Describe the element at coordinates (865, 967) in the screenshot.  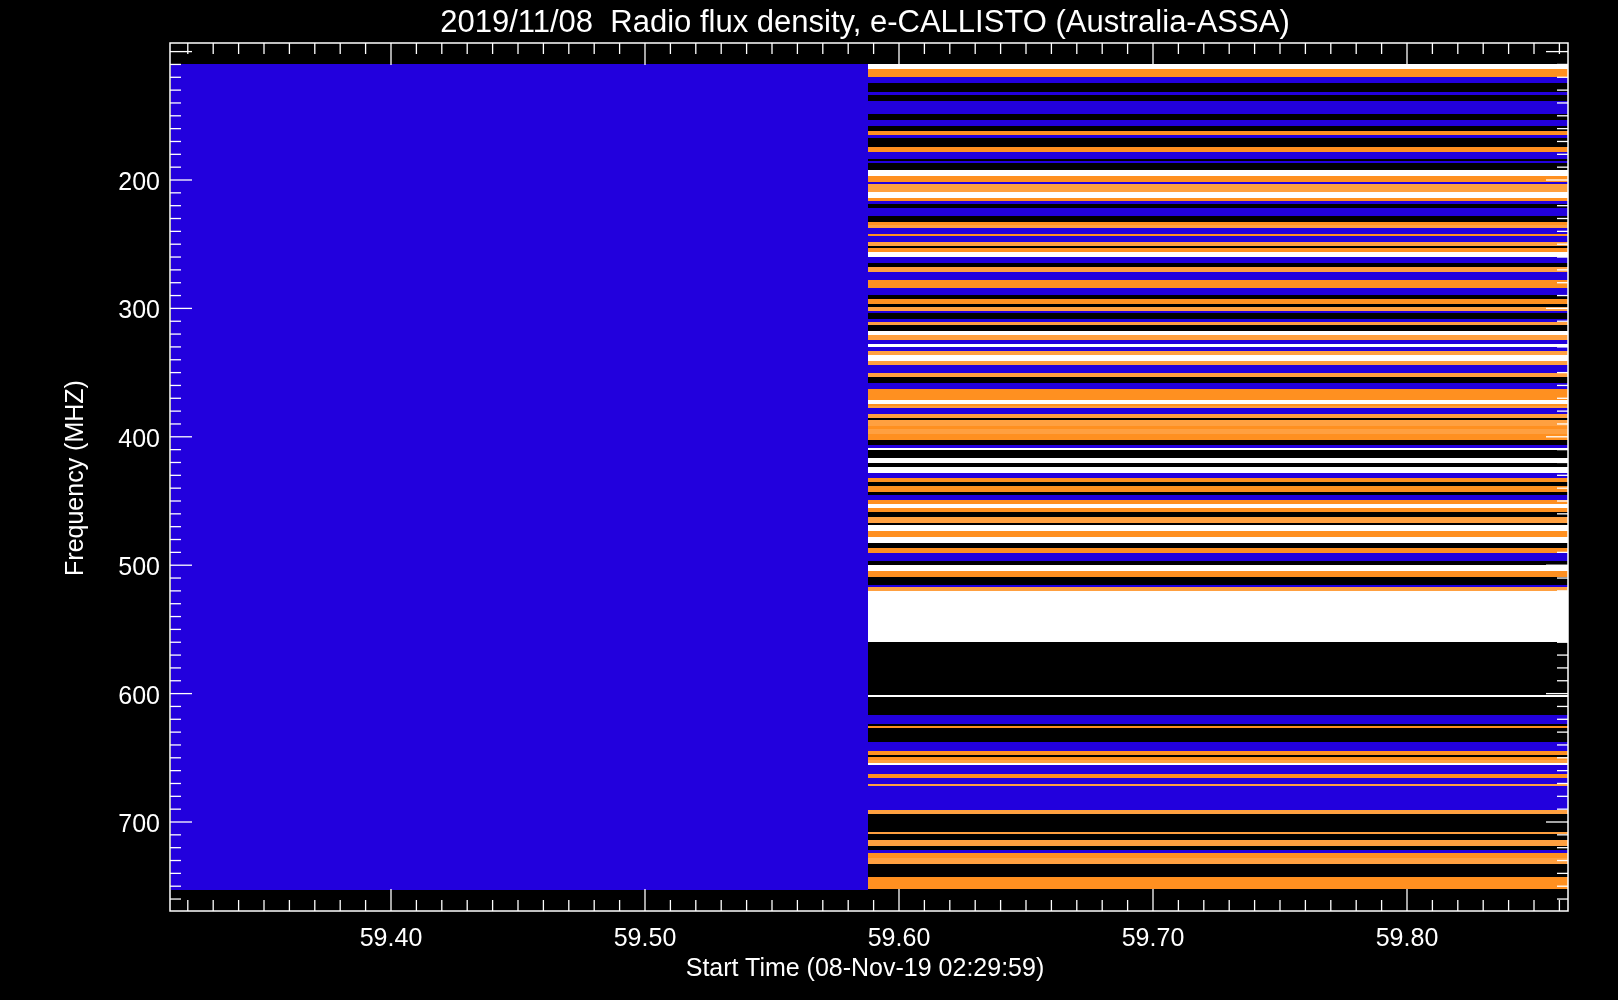
I see `axis-label: Start Time (08-Nov-19 02:29:59)` at that location.